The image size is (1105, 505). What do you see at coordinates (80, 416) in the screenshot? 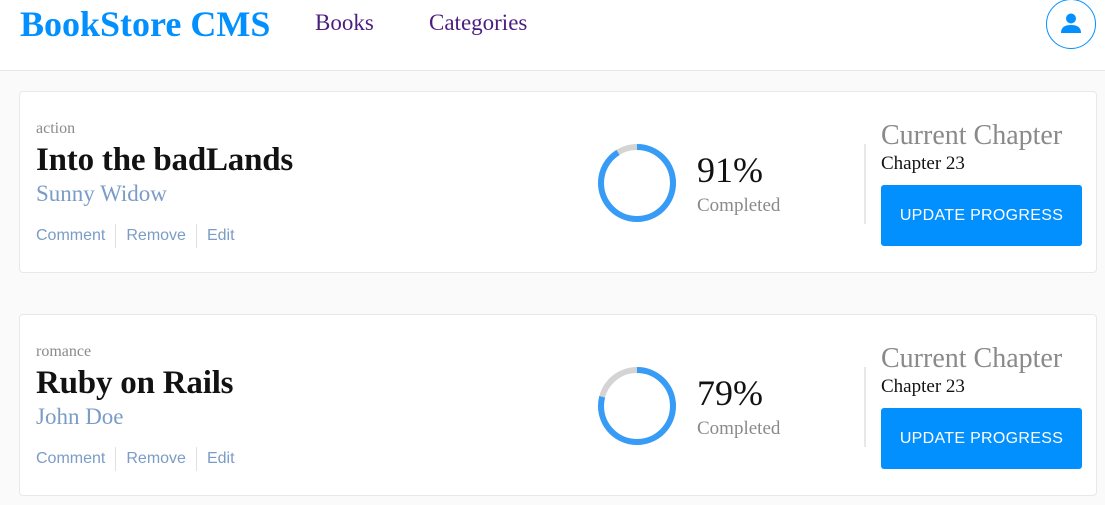
I see `book-author: John Doe` at bounding box center [80, 416].